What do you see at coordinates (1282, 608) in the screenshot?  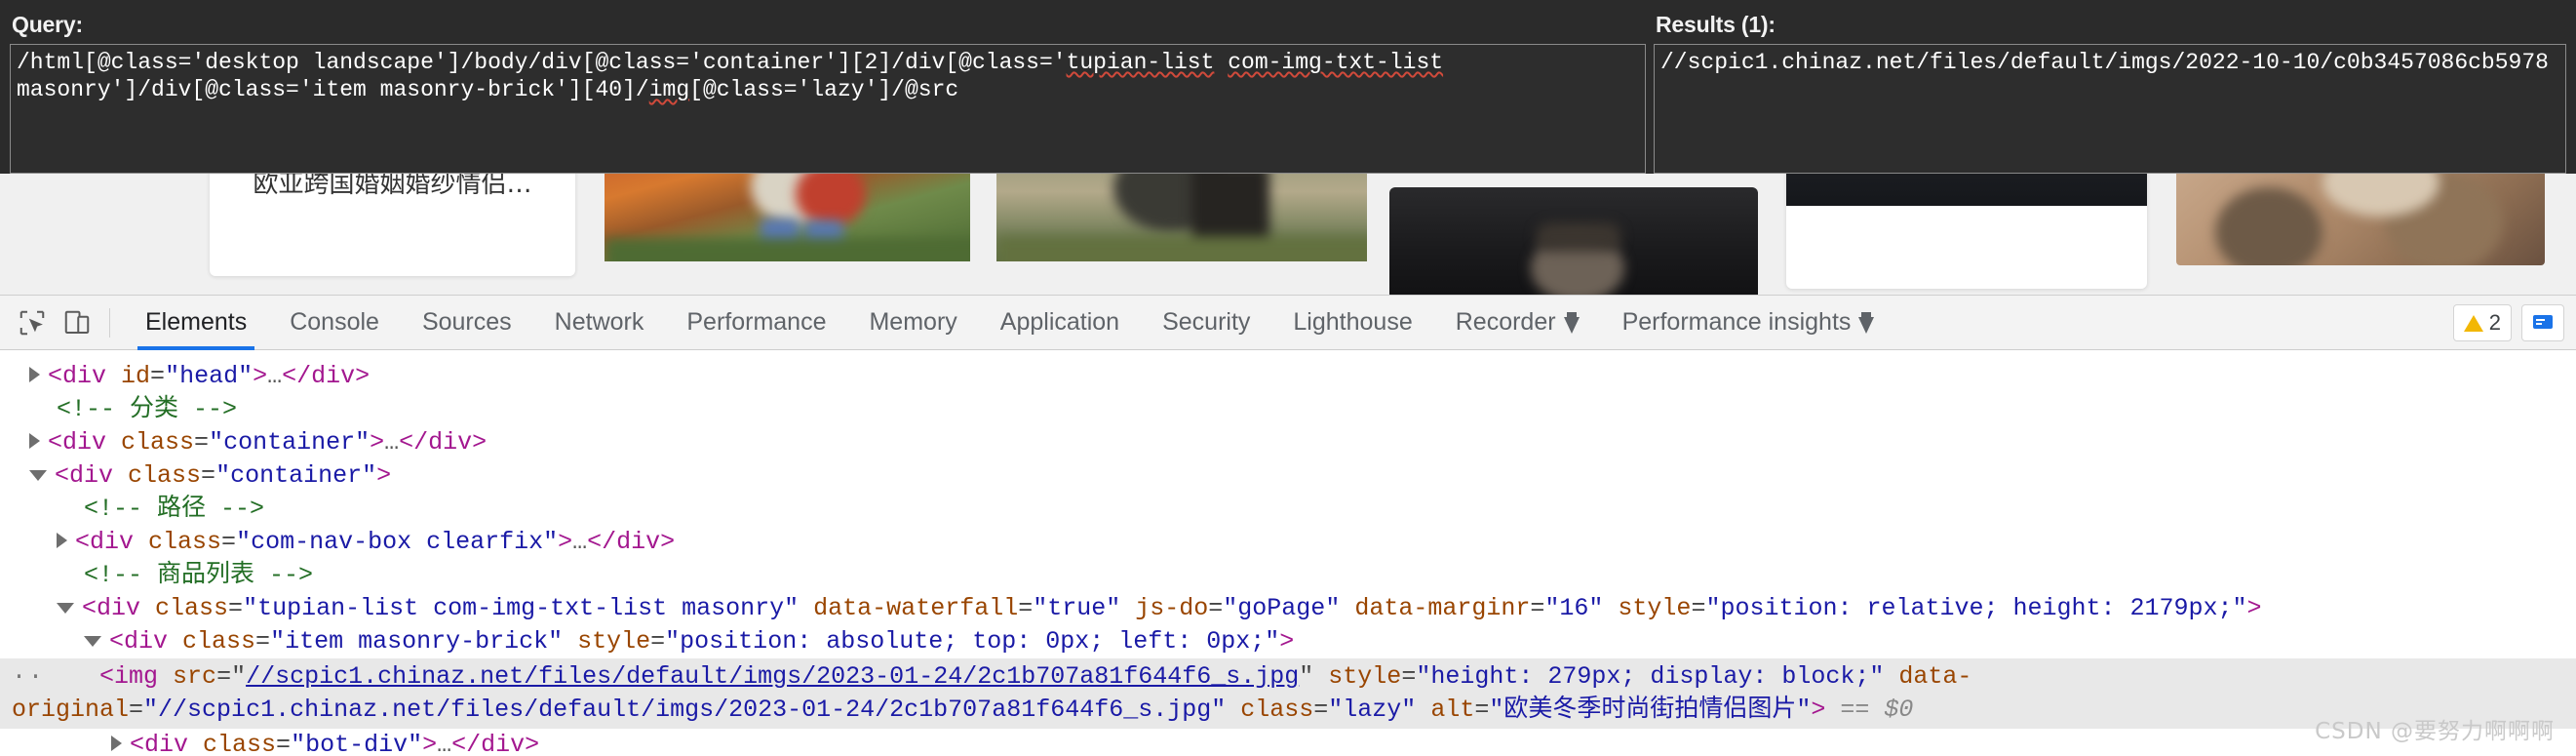 I see `attr-value: "goPage"` at bounding box center [1282, 608].